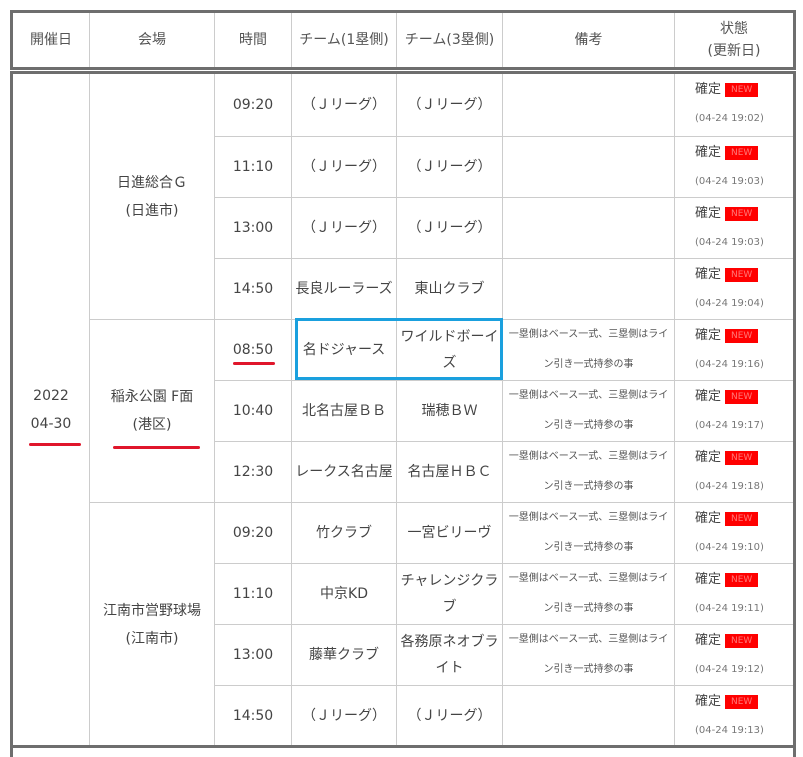 Image resolution: width=803 pixels, height=757 pixels. What do you see at coordinates (734, 594) in the screenshot?
I see `status-cell: 確定 NEW (04-24 19:11)` at bounding box center [734, 594].